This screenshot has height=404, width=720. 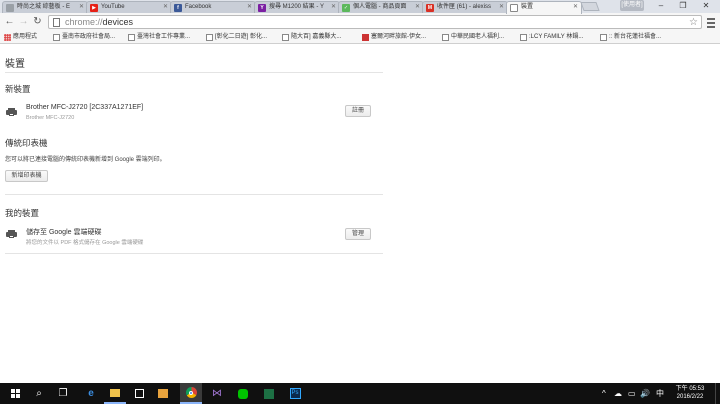 What do you see at coordinates (660, 393) in the screenshot?
I see `input-method-icon: 中` at bounding box center [660, 393].